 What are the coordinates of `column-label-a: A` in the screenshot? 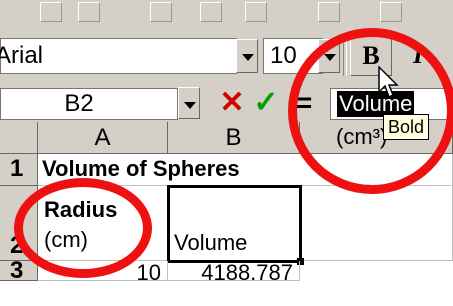 It's located at (102, 137).